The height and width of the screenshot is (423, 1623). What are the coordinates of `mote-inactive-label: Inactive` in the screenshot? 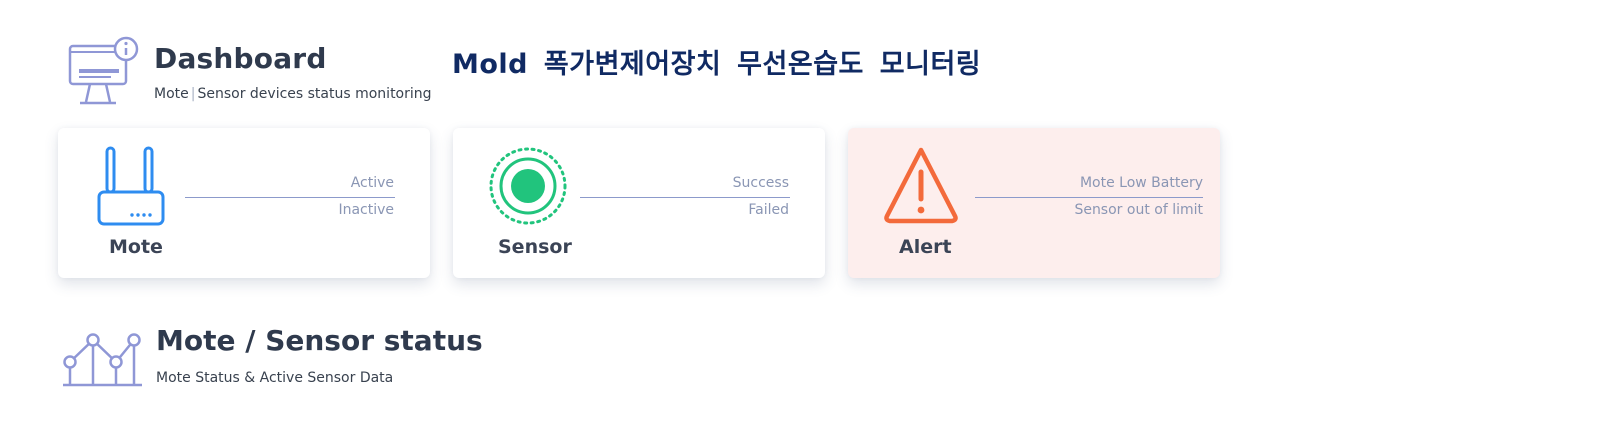 It's located at (366, 210).